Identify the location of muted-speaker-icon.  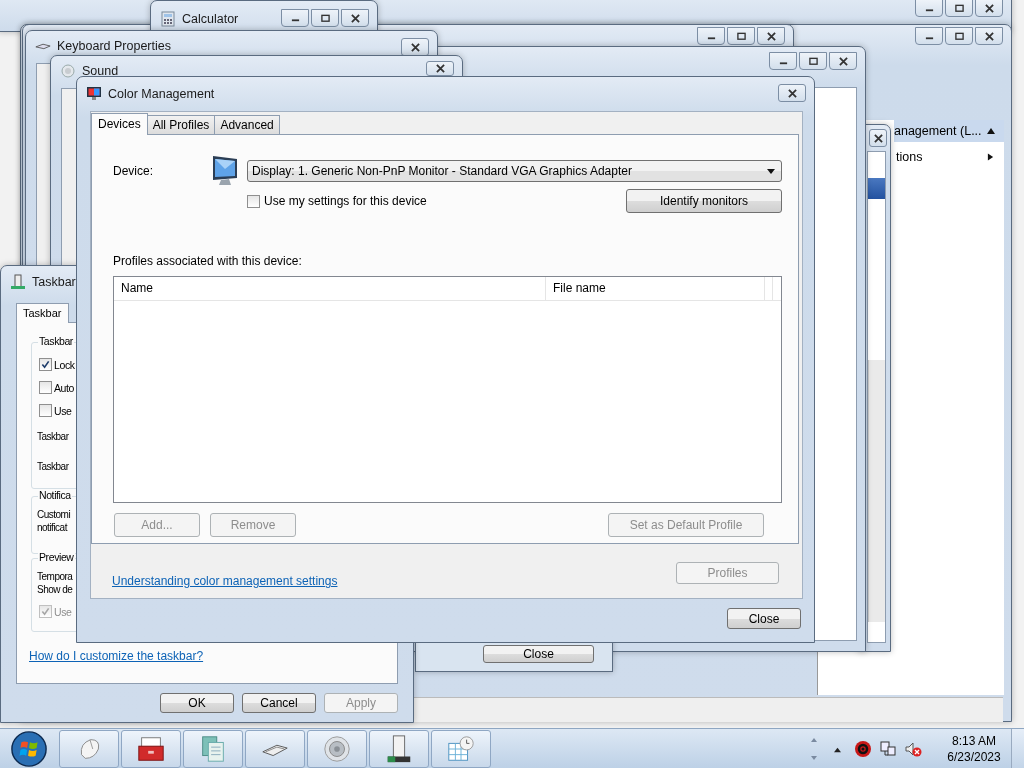
(913, 749).